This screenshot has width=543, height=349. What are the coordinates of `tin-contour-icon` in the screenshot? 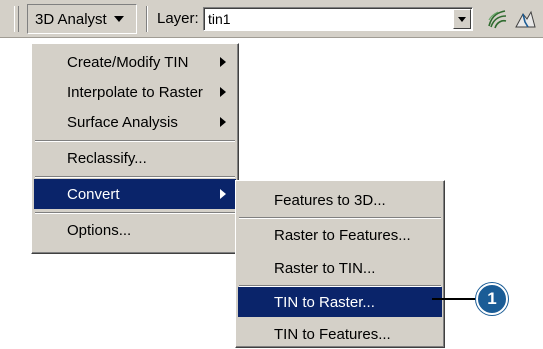 It's located at (497, 19).